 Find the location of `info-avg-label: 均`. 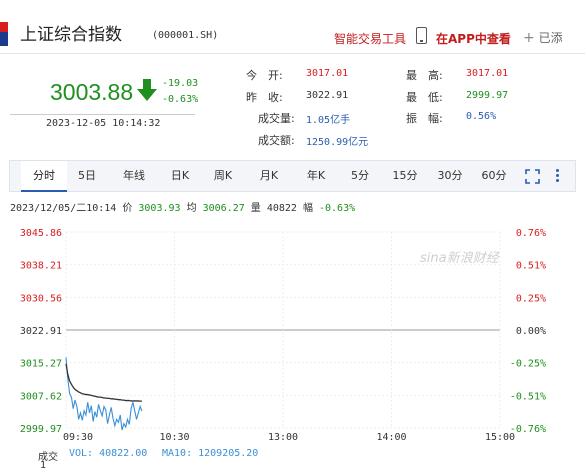

info-avg-label: 均 is located at coordinates (191, 208).